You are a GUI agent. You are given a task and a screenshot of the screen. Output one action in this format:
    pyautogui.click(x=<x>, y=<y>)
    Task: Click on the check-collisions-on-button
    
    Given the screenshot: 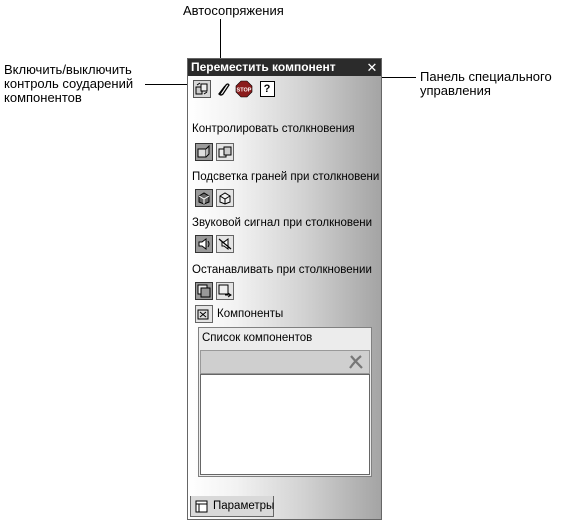 What is the action you would take?
    pyautogui.click(x=204, y=152)
    